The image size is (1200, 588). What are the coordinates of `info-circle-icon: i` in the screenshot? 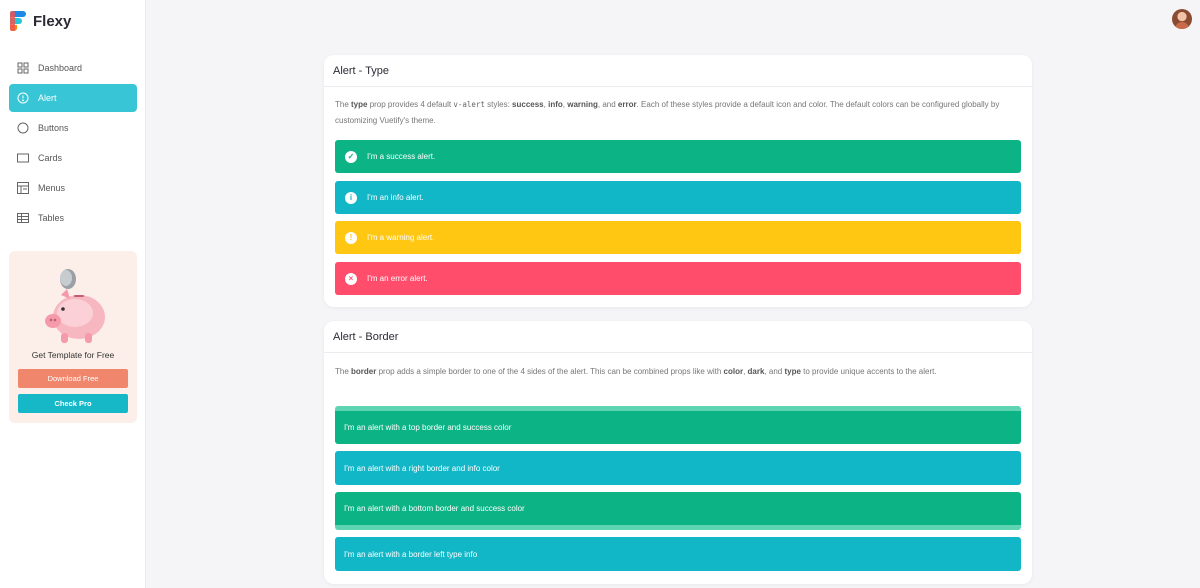 It's located at (351, 197).